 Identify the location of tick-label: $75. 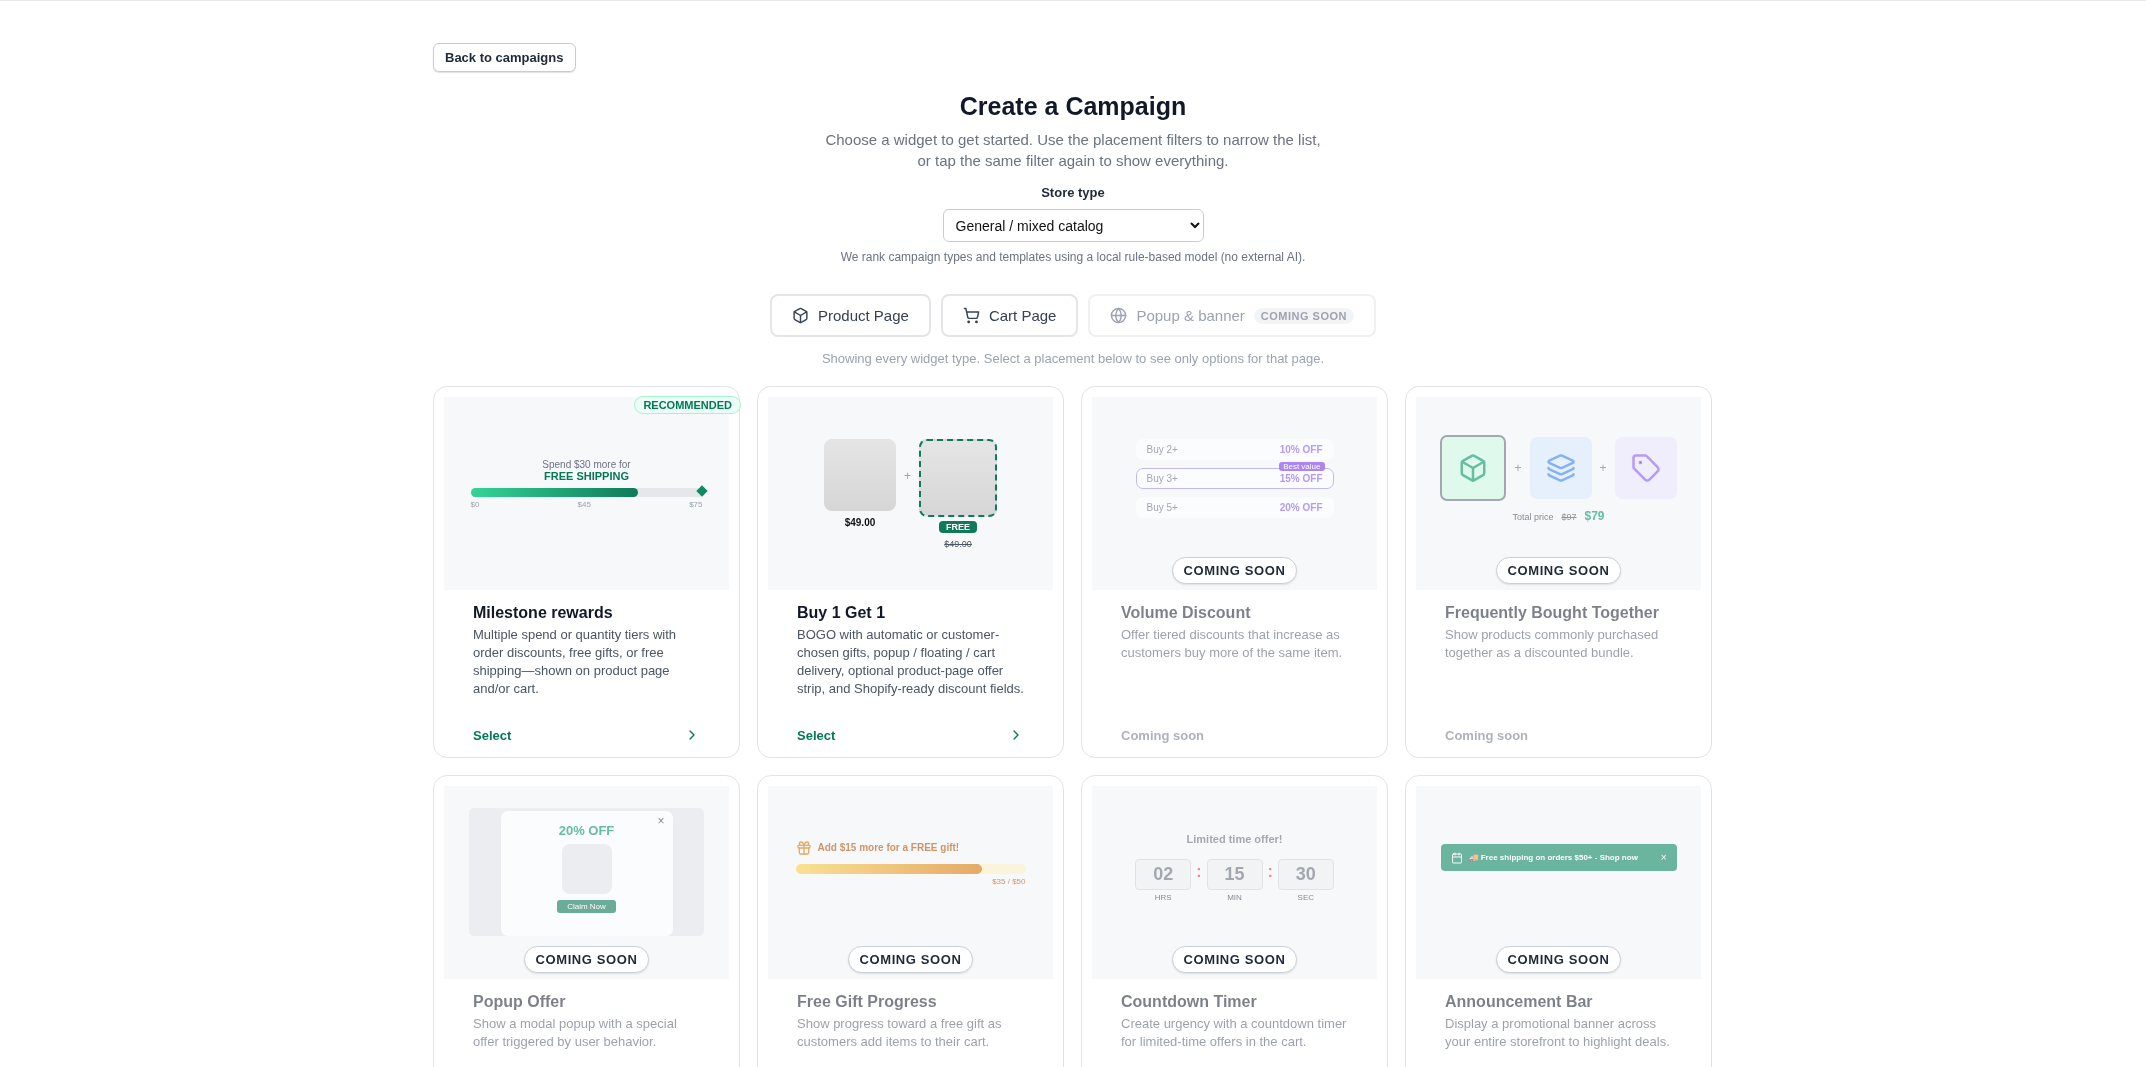
(696, 504).